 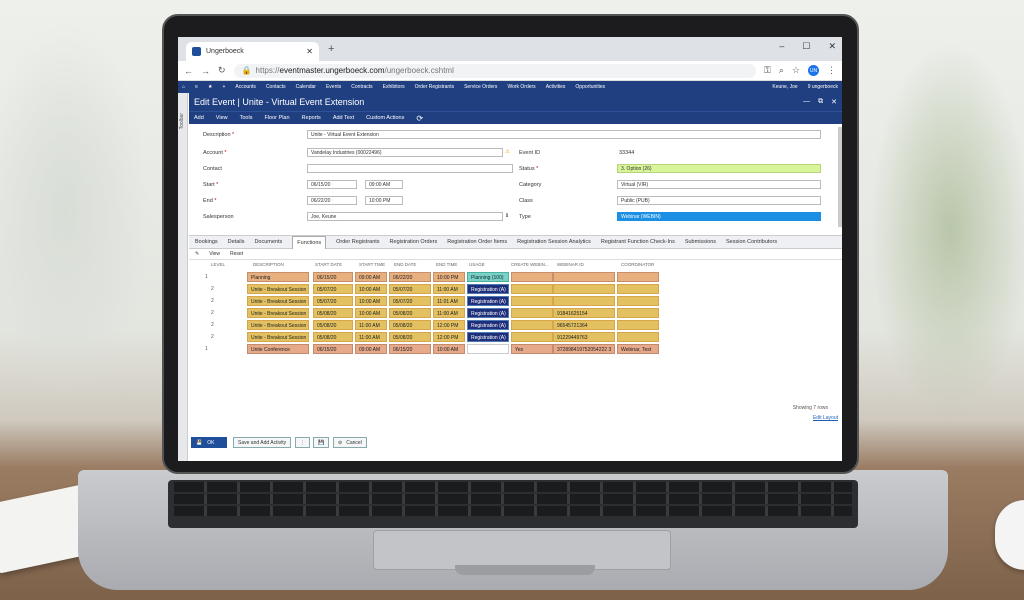 What do you see at coordinates (449, 301) in the screenshot?
I see `cell-et: 11:01 AM` at bounding box center [449, 301].